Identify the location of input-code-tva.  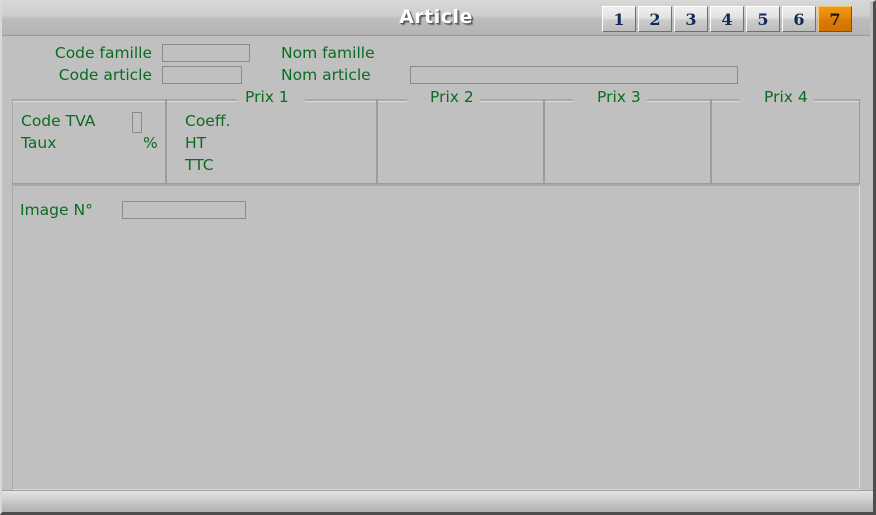
(137, 122).